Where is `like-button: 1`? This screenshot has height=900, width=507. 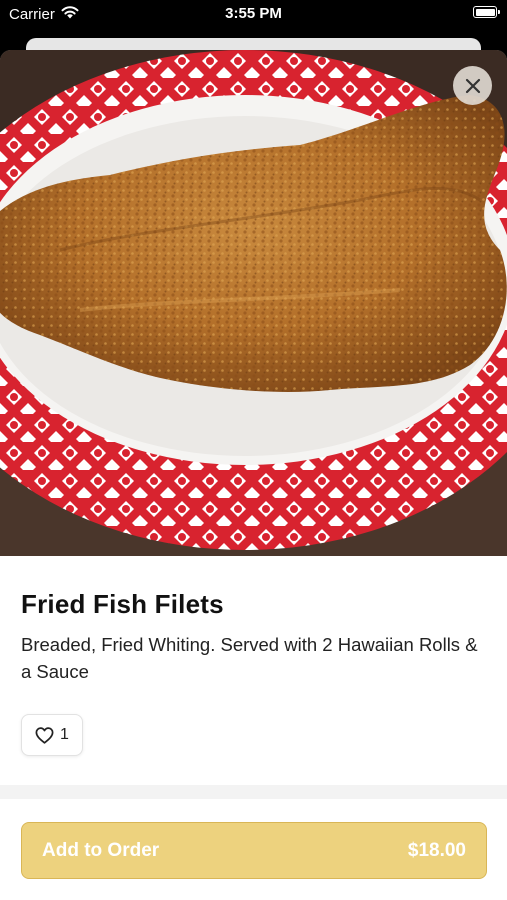
like-button: 1 is located at coordinates (52, 735).